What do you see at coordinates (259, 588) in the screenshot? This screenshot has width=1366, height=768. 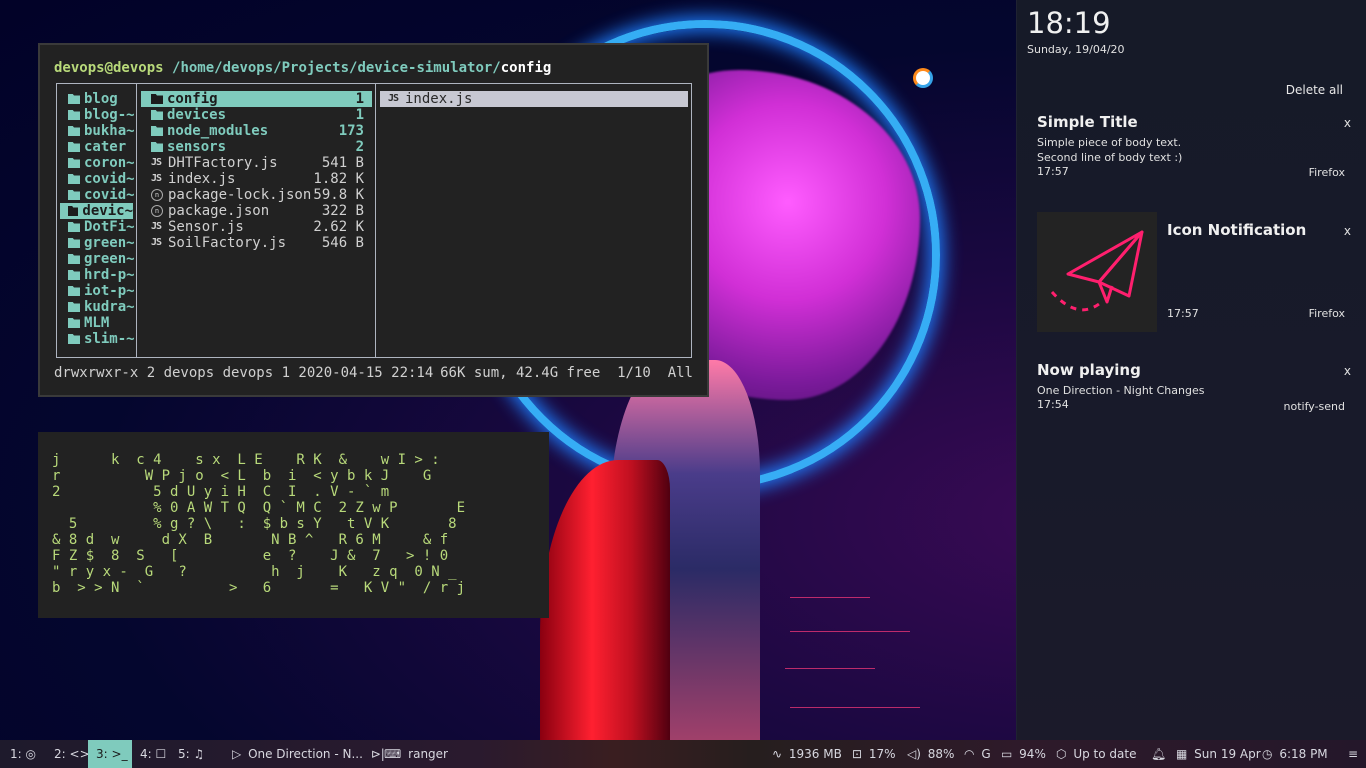 I see `matrix-line: b > > N ` > 6 = K V " / r j` at bounding box center [259, 588].